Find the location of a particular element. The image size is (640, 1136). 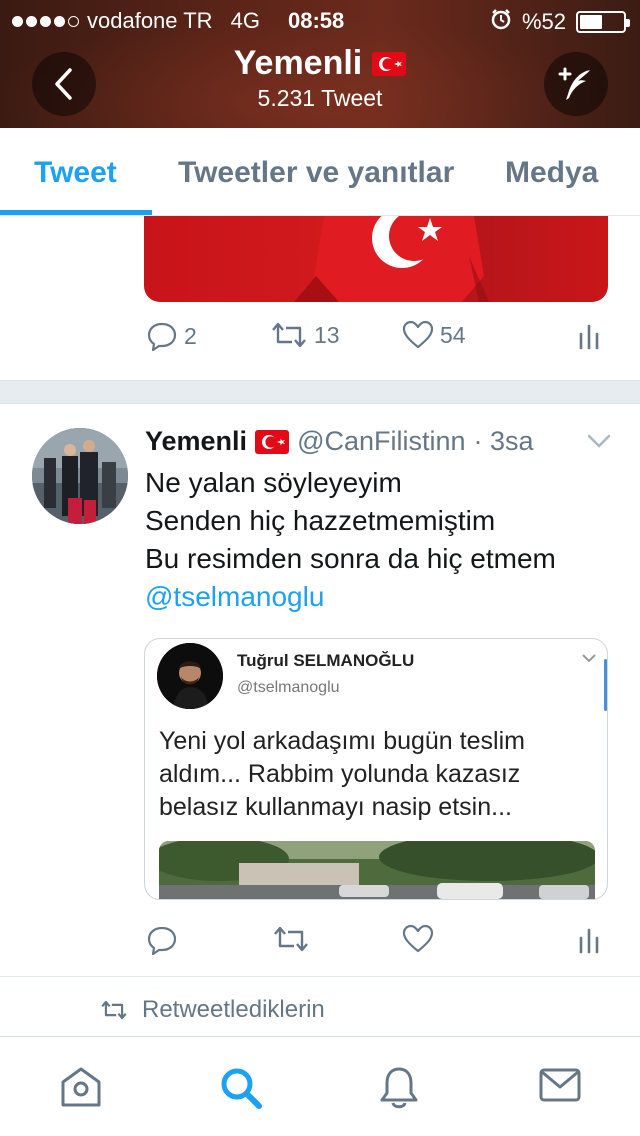

tab-search is located at coordinates (241, 1090).